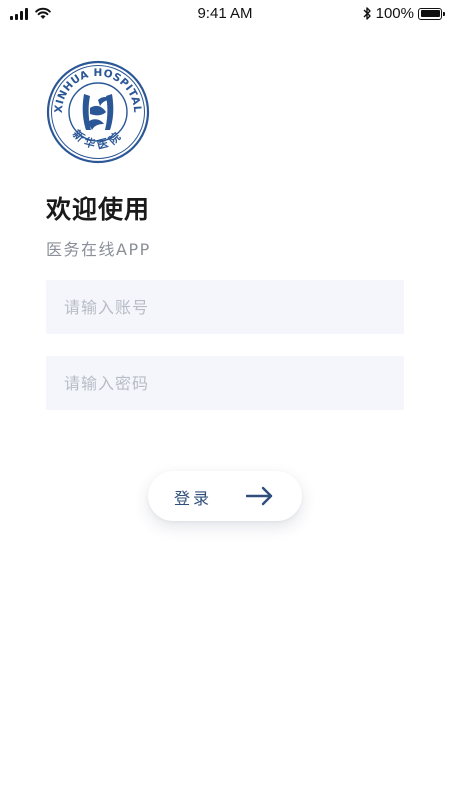  I want to click on battery-fill, so click(430, 13).